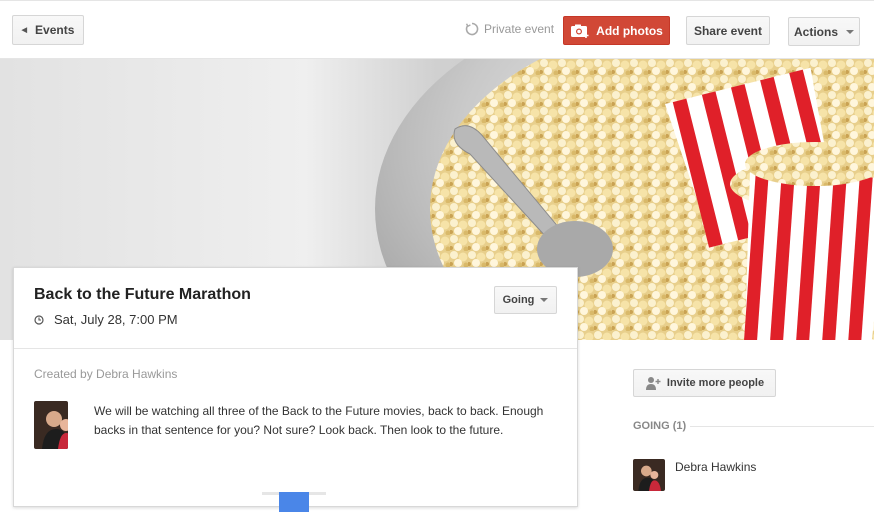 The height and width of the screenshot is (517, 874). I want to click on invite-more-people-button: Invite more people, so click(704, 383).